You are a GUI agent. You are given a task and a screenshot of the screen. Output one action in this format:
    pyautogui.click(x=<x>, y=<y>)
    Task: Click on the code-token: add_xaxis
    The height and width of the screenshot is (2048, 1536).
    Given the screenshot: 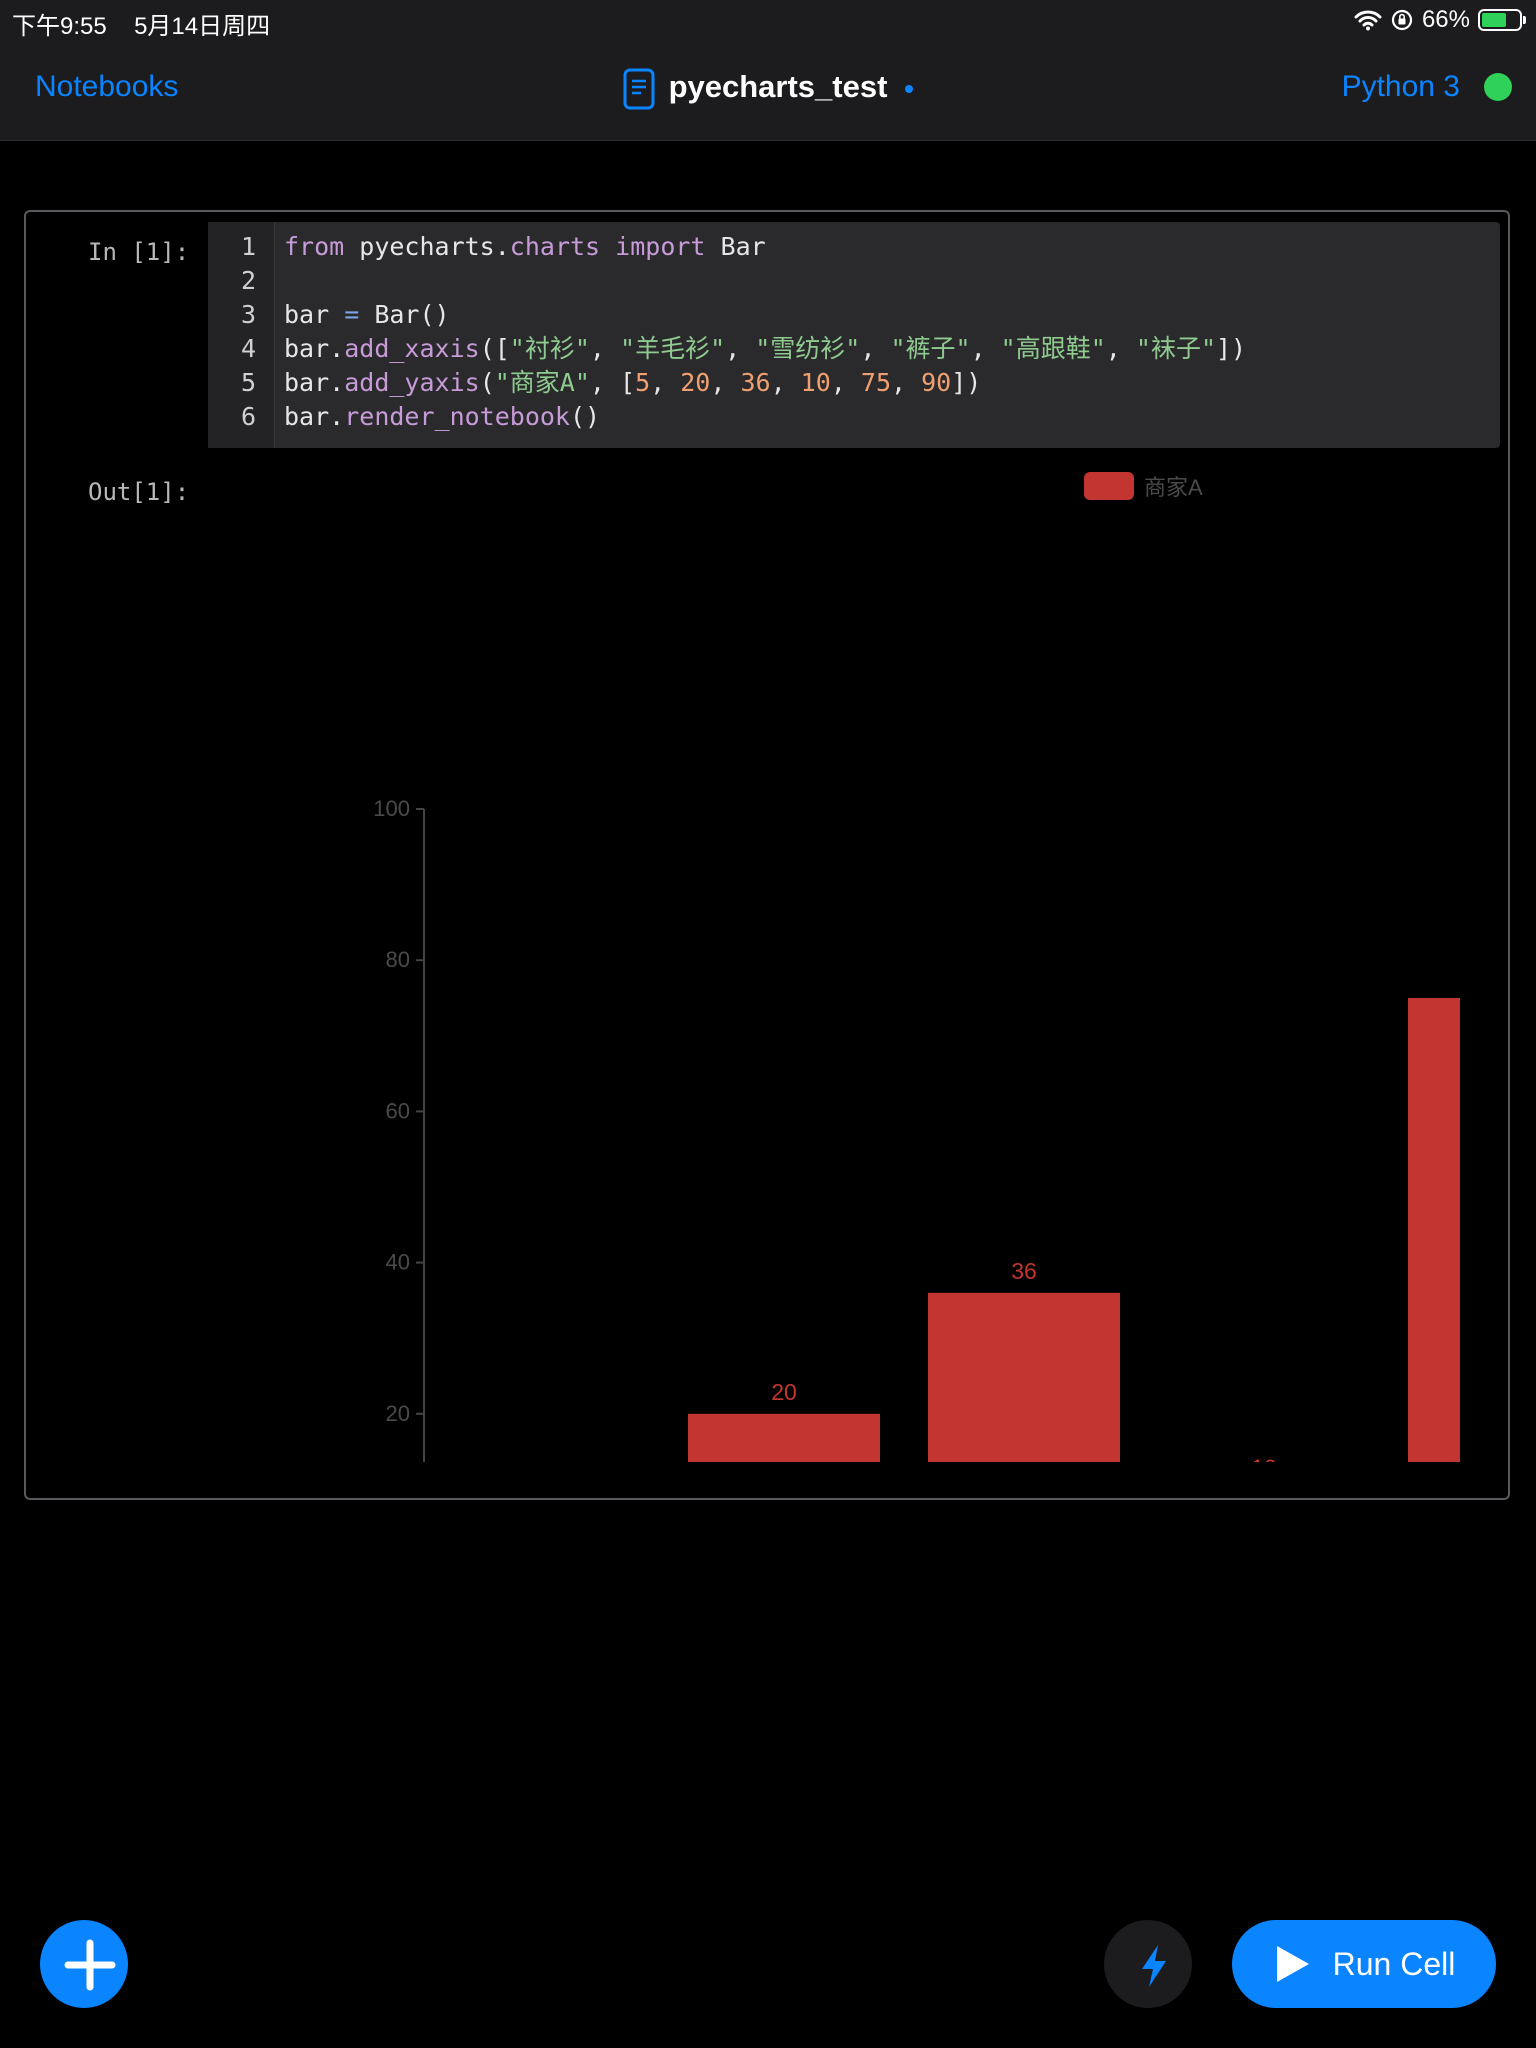 What is the action you would take?
    pyautogui.click(x=412, y=348)
    